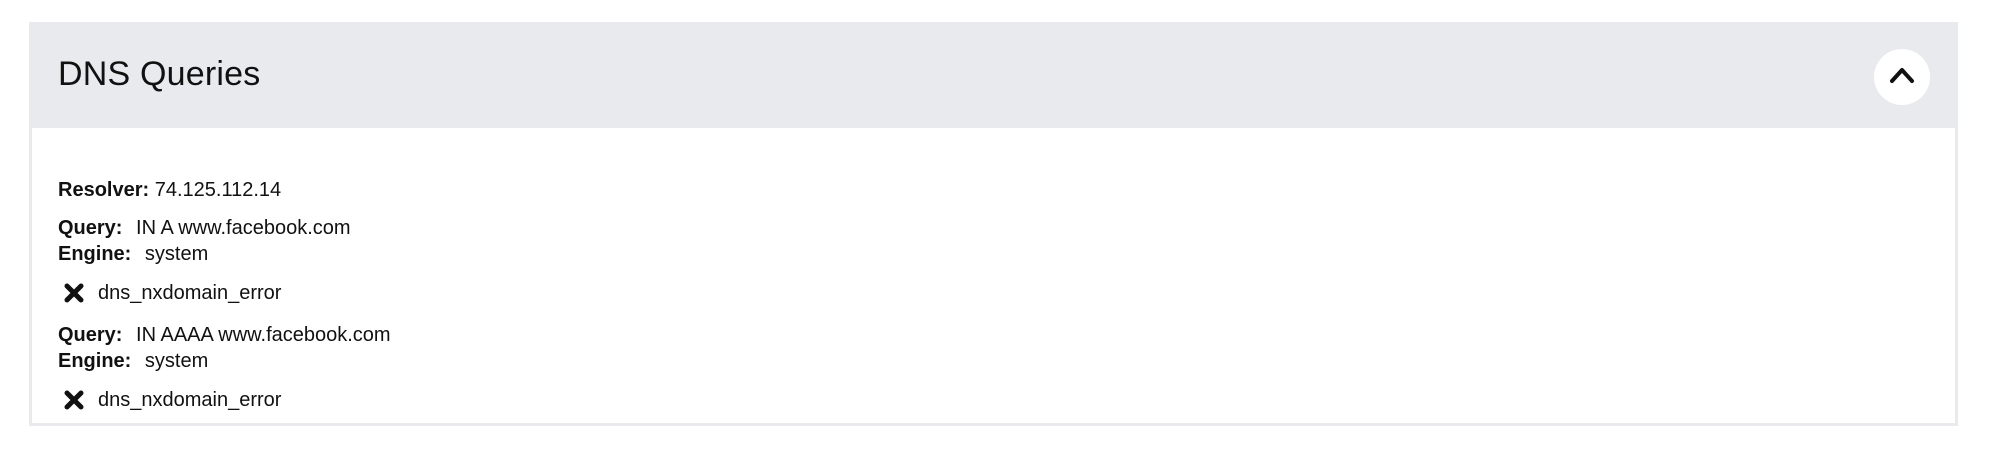  I want to click on query-line: Query: IN AAAA www.facebook.com, so click(224, 335).